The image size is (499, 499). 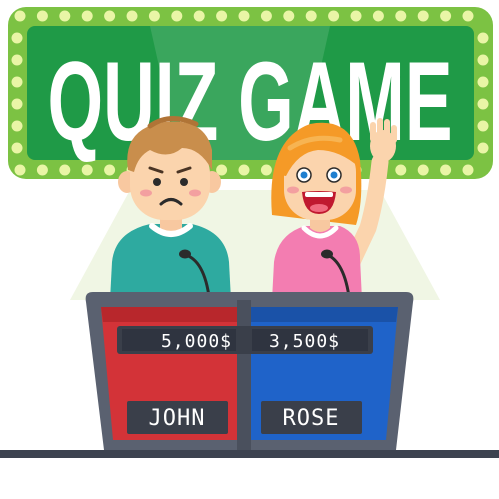 I want to click on rose-cheek-right, so click(x=346, y=190).